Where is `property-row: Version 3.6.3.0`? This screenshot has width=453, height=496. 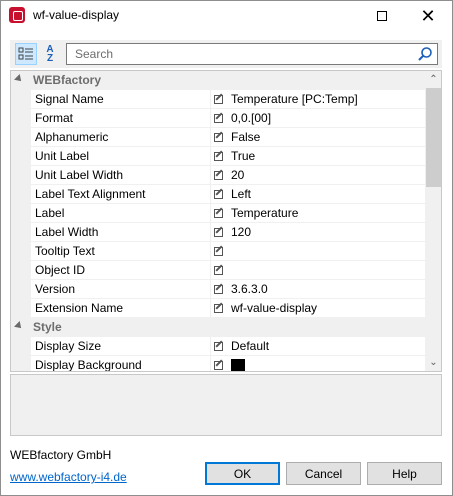
property-row: Version 3.6.3.0 is located at coordinates (218, 289).